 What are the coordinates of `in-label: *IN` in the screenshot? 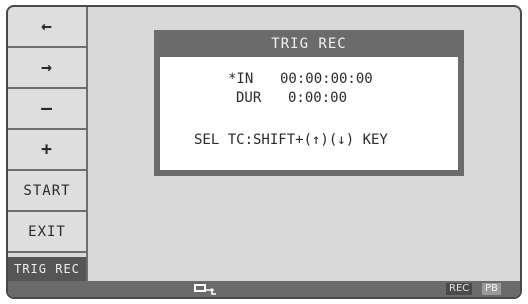 It's located at (241, 79).